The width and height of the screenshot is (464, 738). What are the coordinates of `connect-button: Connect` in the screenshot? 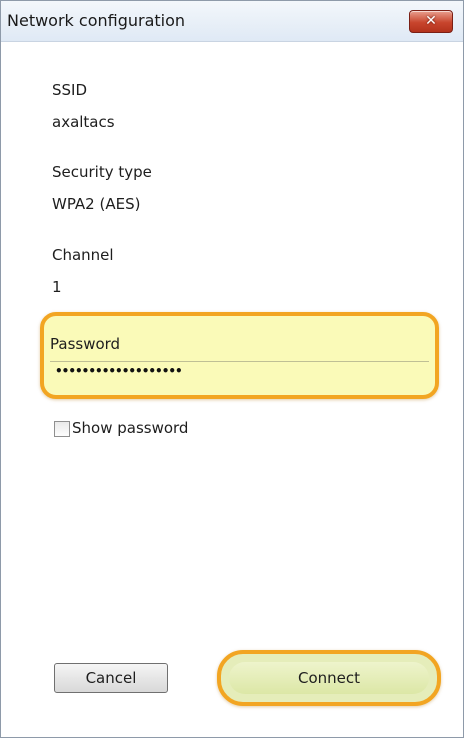 It's located at (329, 678).